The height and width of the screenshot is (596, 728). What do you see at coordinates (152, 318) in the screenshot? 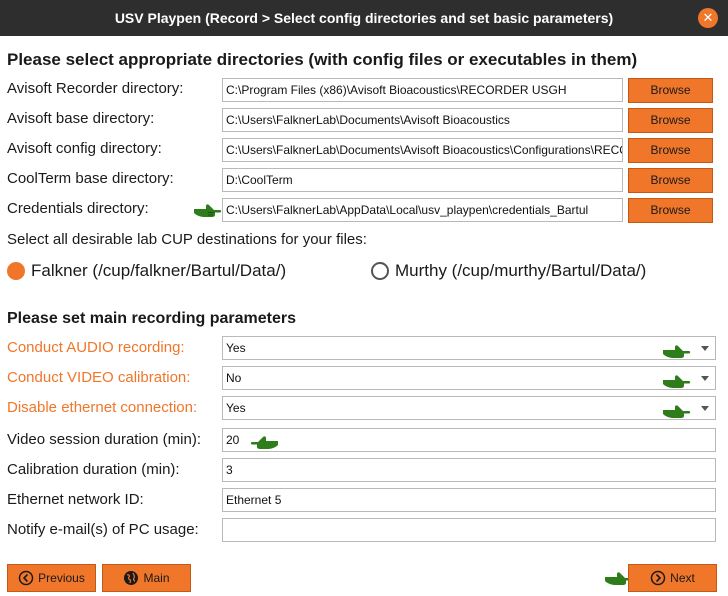
I see `params-heading: Please set main recording parameters` at bounding box center [152, 318].